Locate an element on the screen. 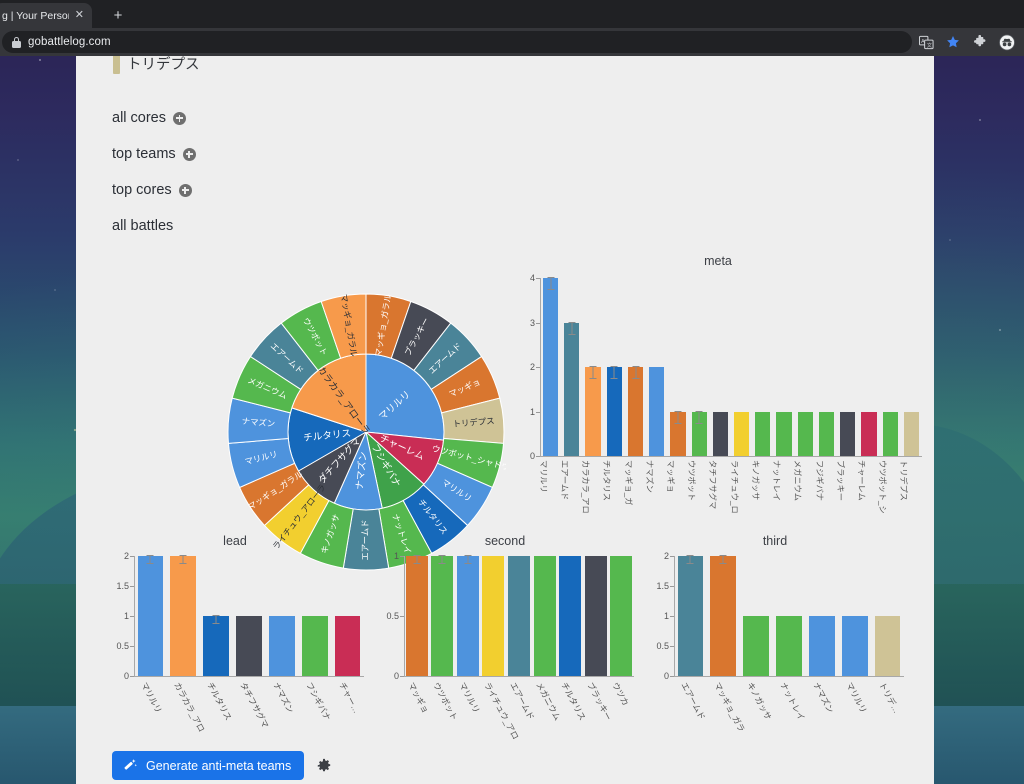 This screenshot has width=1024, height=784. nav-label: top teams is located at coordinates (144, 154).